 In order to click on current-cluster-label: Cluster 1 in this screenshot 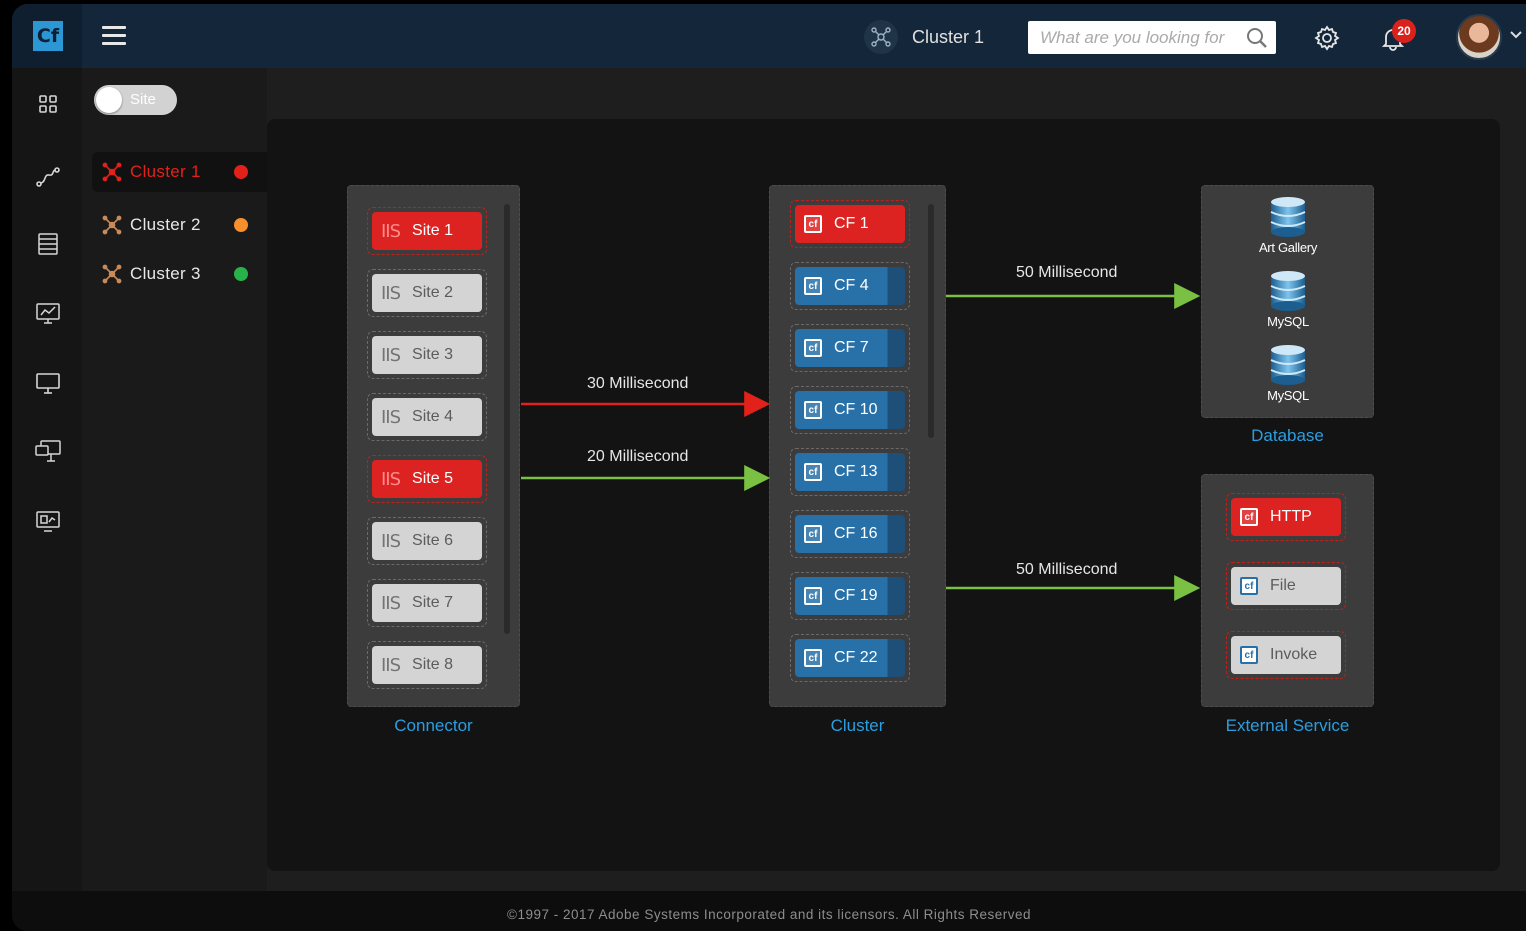, I will do `click(948, 36)`.